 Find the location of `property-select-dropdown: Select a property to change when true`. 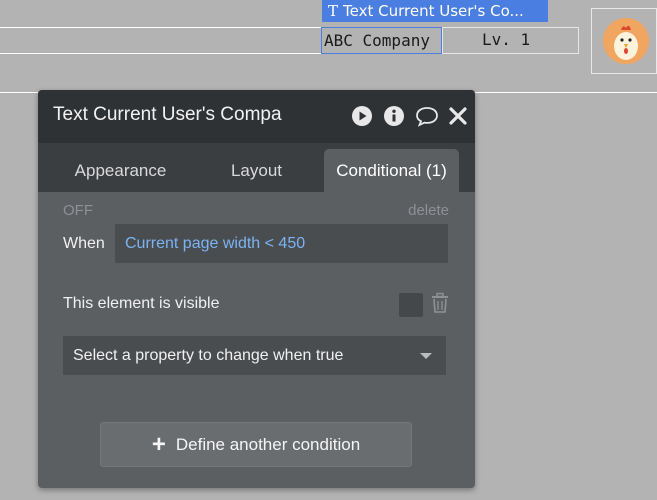

property-select-dropdown: Select a property to change when true is located at coordinates (254, 355).